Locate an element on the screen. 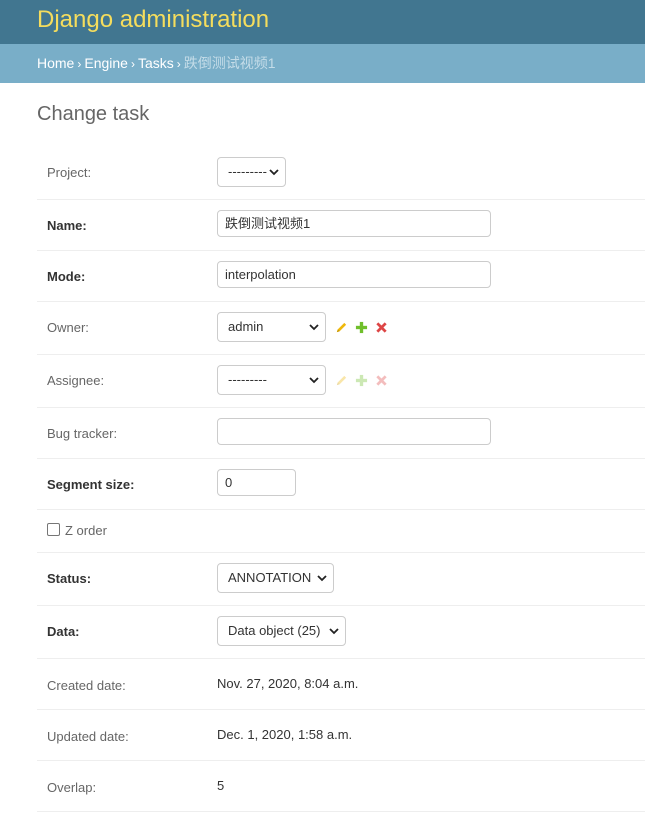 This screenshot has height=837, width=645. owner-select: admin is located at coordinates (271, 327).